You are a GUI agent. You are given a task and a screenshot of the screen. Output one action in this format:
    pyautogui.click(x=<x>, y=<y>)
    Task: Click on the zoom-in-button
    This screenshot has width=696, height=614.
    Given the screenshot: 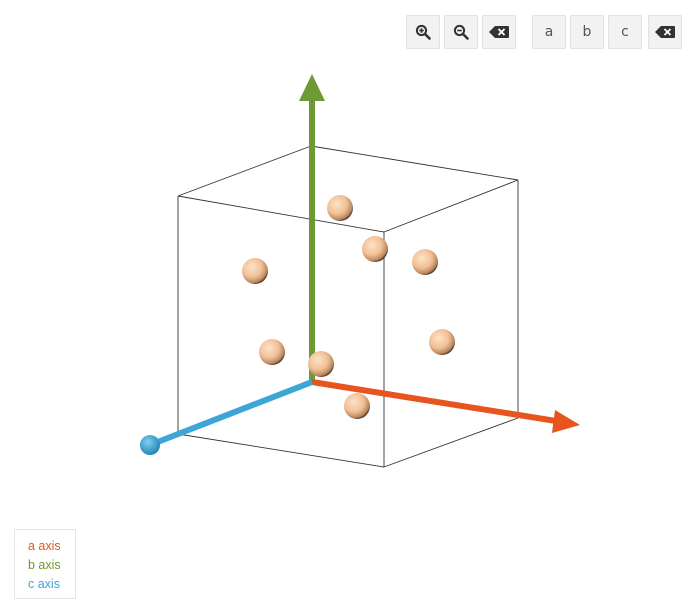 What is the action you would take?
    pyautogui.click(x=423, y=32)
    